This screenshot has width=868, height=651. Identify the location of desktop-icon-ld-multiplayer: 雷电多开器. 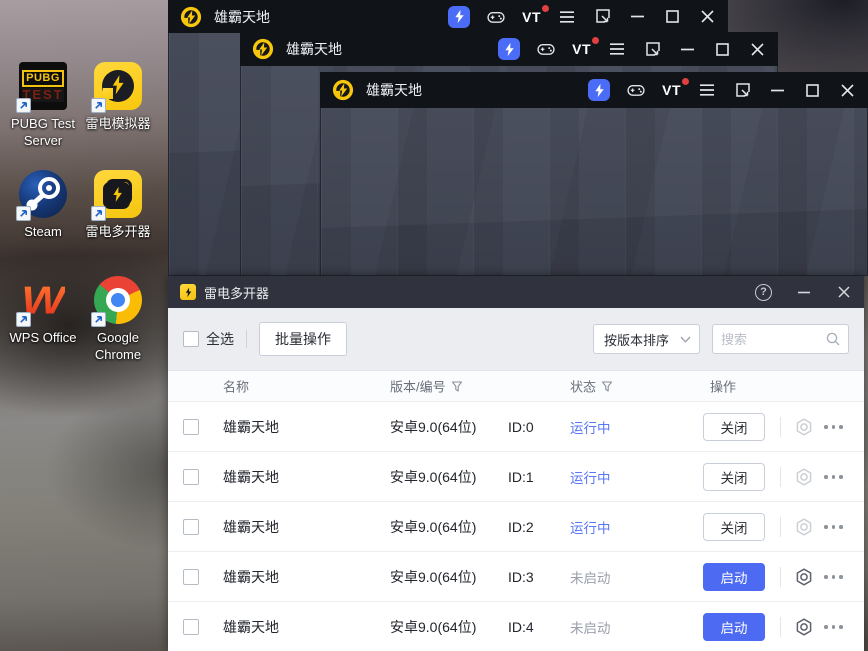
(118, 205).